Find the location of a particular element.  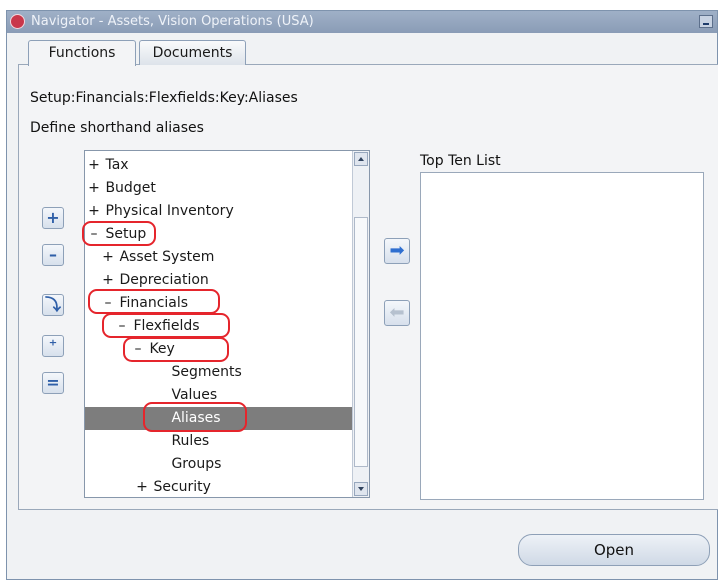

tree-item-label: Rules is located at coordinates (190, 441).